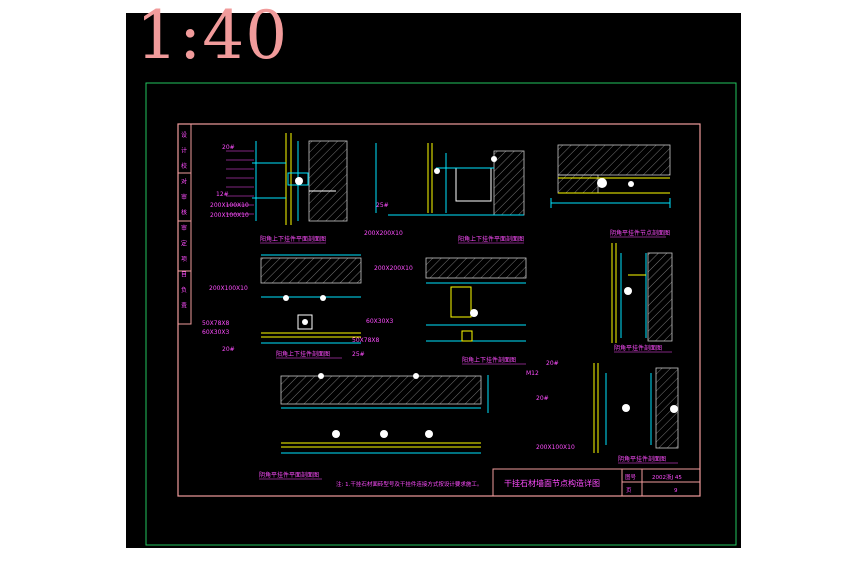 Image resolution: width=867 pixels, height=562 pixels. I want to click on d4-label-4: 20#, so click(228, 349).